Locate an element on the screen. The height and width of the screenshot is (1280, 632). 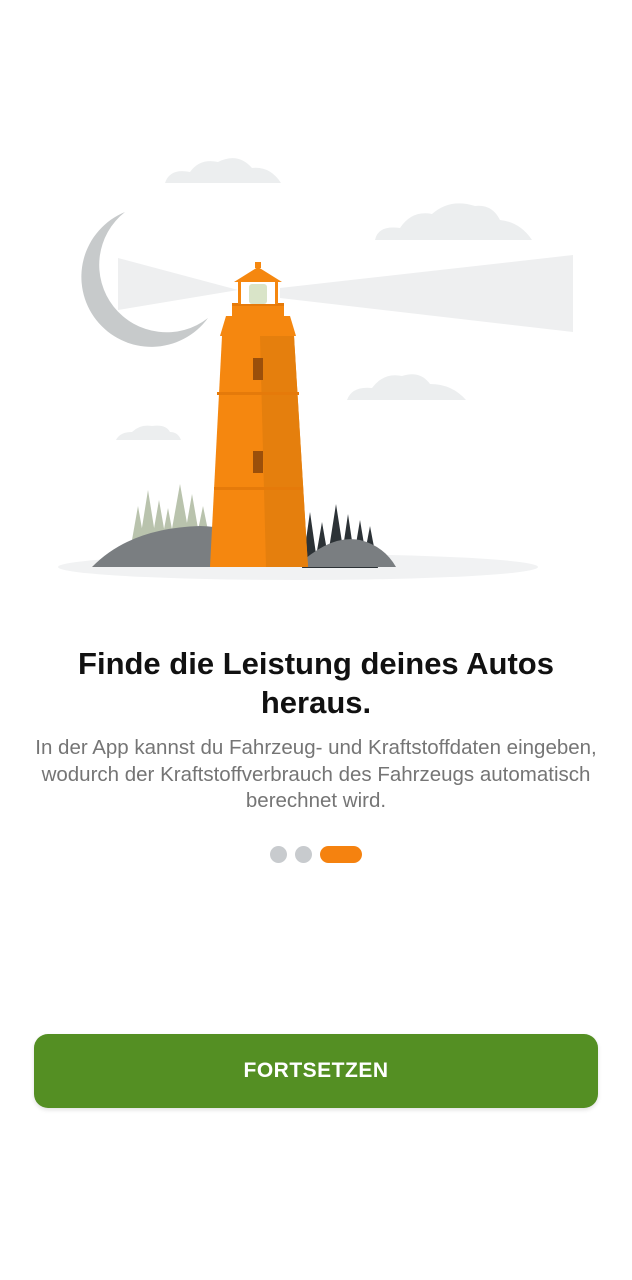
light-beam-right is located at coordinates (426, 293).